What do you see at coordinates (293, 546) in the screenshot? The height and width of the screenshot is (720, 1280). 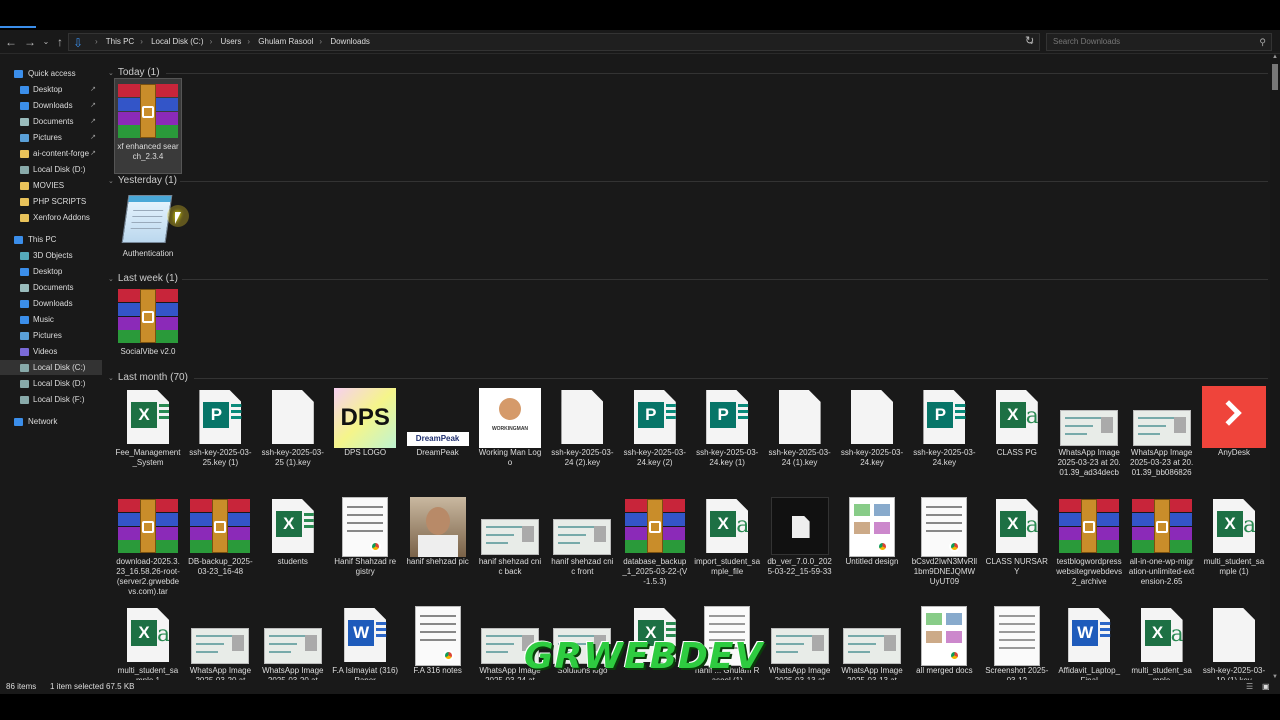 I see `file-item: Xstudents` at bounding box center [293, 546].